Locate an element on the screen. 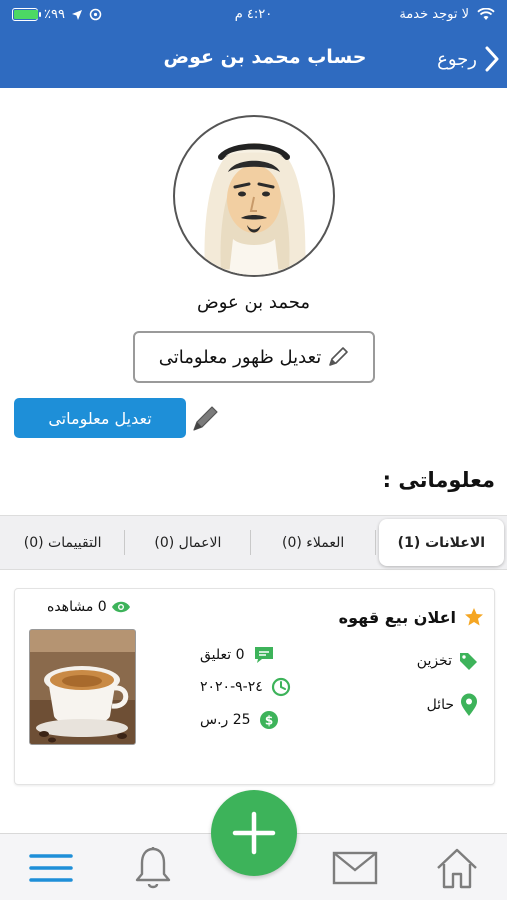  city-row: حائل is located at coordinates (452, 705).